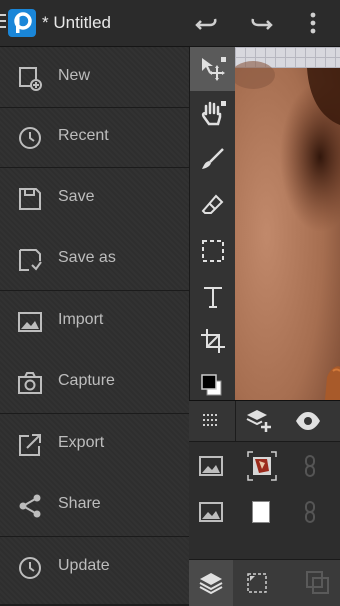 This screenshot has width=340, height=606. I want to click on new-file-icon, so click(30, 79).